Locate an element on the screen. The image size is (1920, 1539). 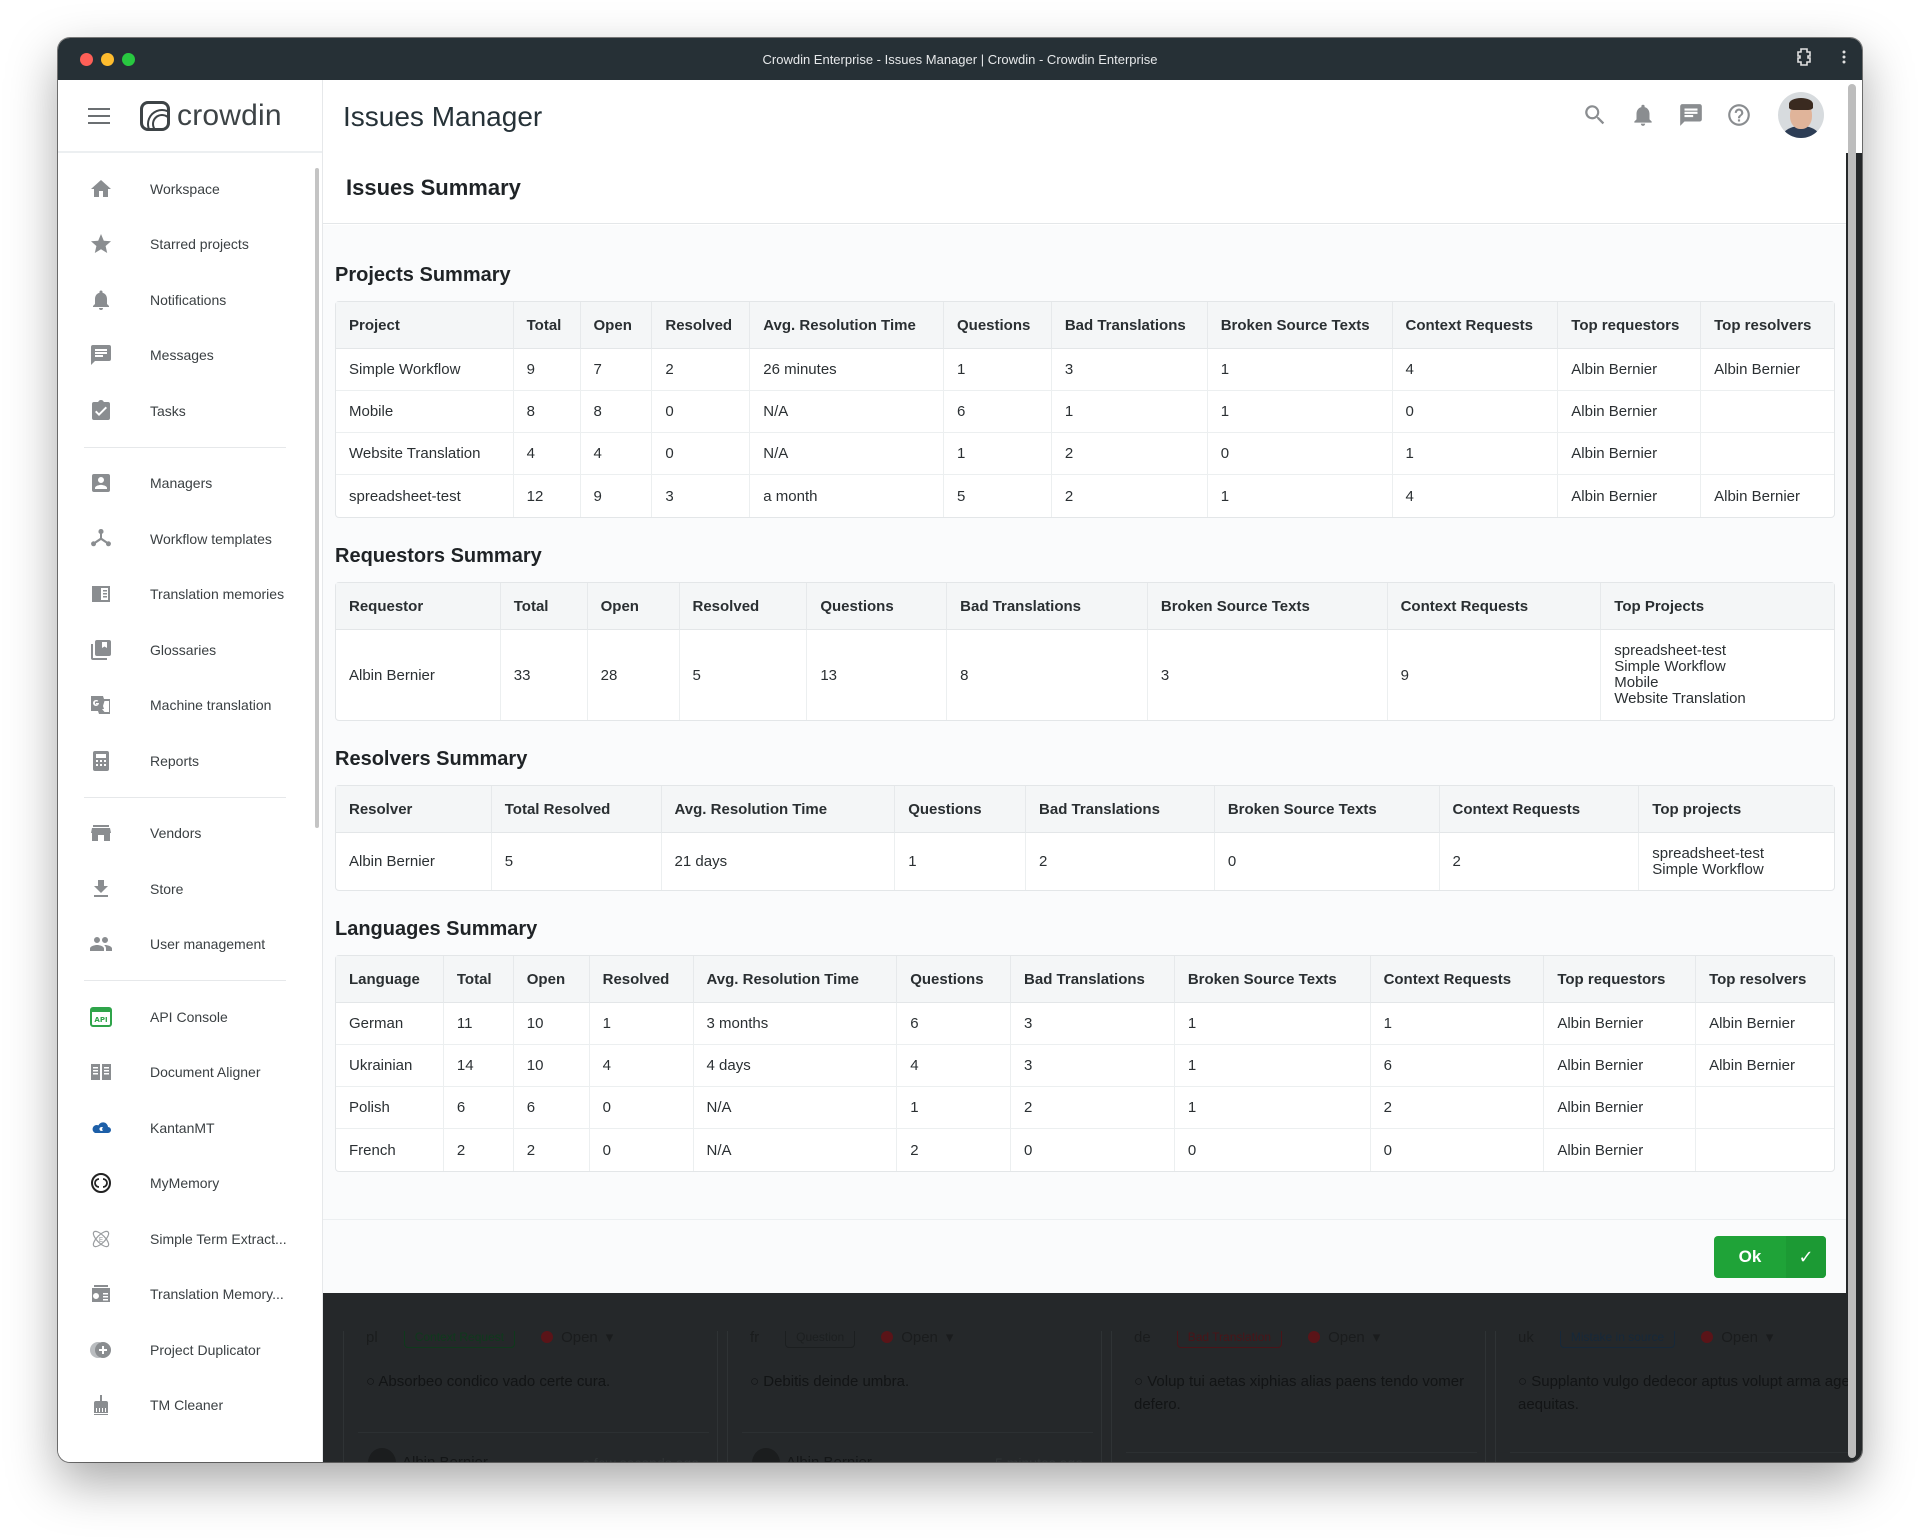
notifications-bell-icon is located at coordinates (1643, 115).